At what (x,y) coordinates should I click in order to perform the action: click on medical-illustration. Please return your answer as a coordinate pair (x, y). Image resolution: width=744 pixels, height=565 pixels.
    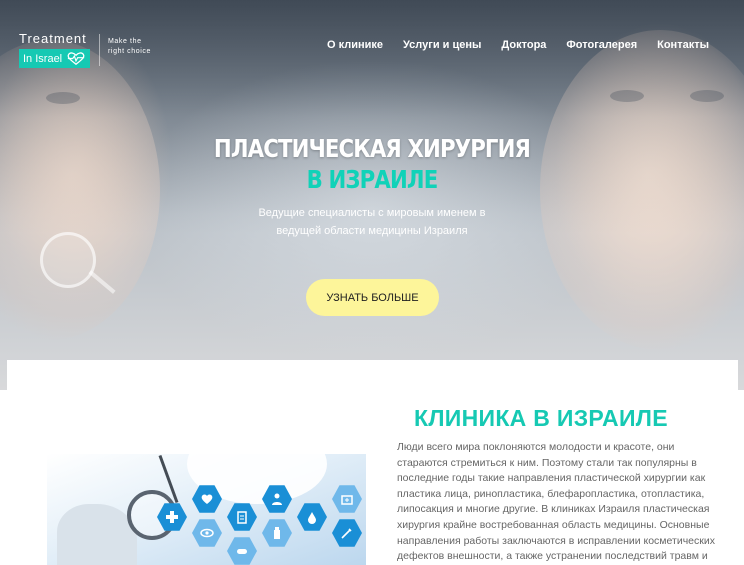
    Looking at the image, I should click on (206, 509).